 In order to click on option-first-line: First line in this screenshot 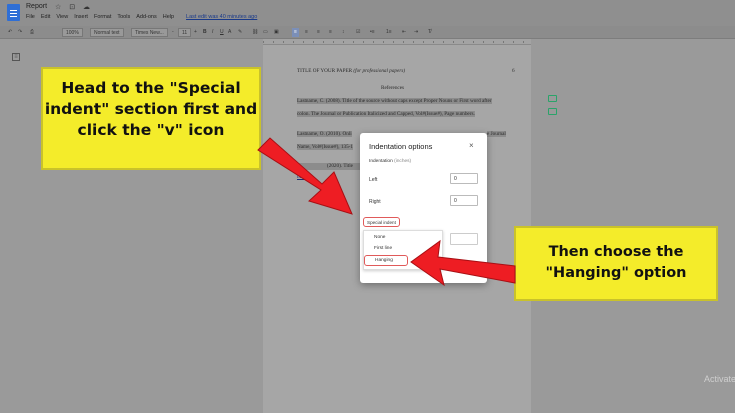, I will do `click(383, 248)`.